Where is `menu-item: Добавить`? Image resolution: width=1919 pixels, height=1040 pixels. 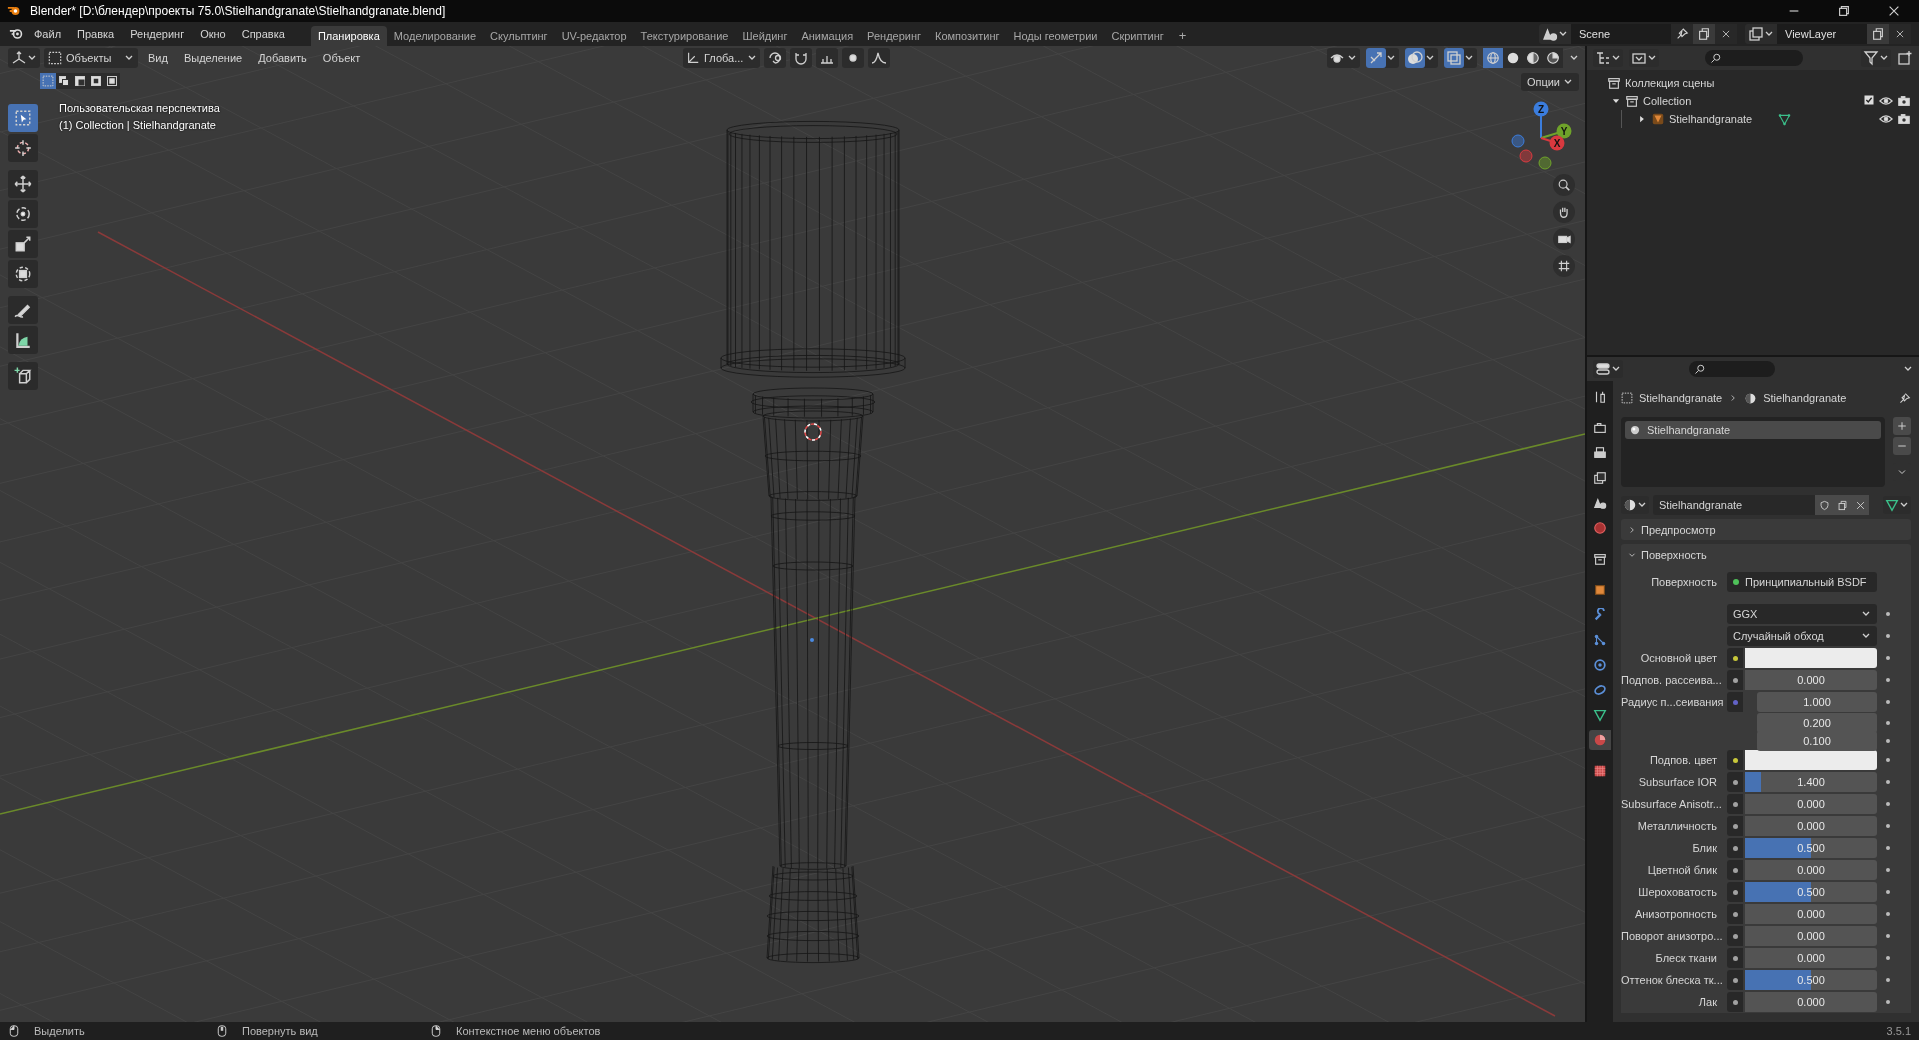
menu-item: Добавить is located at coordinates (282, 58).